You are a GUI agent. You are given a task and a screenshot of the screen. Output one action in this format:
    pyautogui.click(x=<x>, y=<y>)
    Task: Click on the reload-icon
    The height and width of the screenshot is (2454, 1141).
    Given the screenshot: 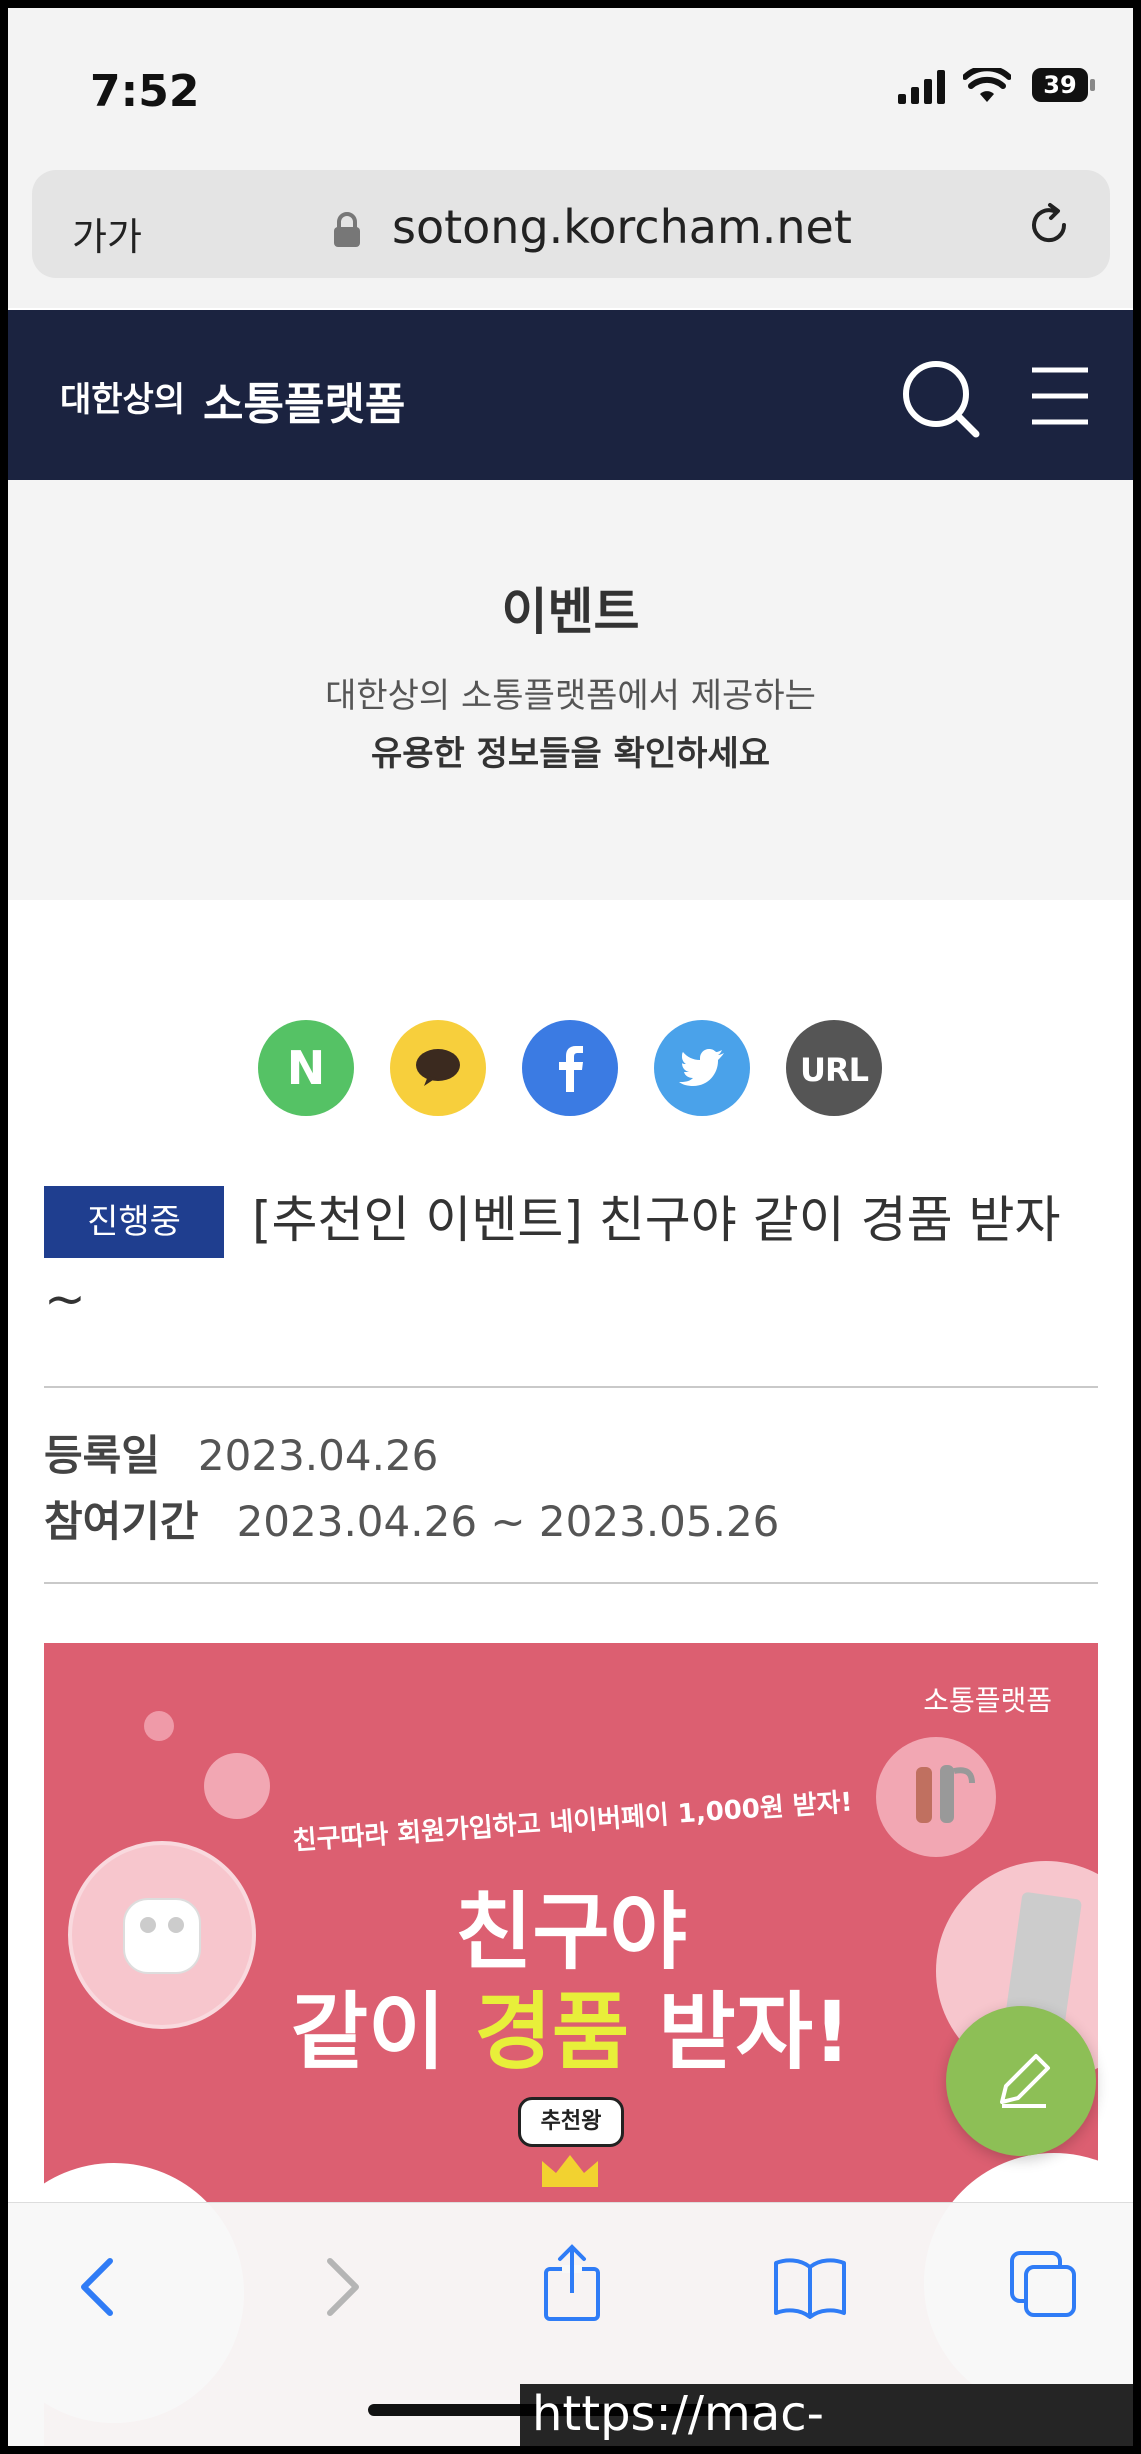 What is the action you would take?
    pyautogui.click(x=1049, y=225)
    